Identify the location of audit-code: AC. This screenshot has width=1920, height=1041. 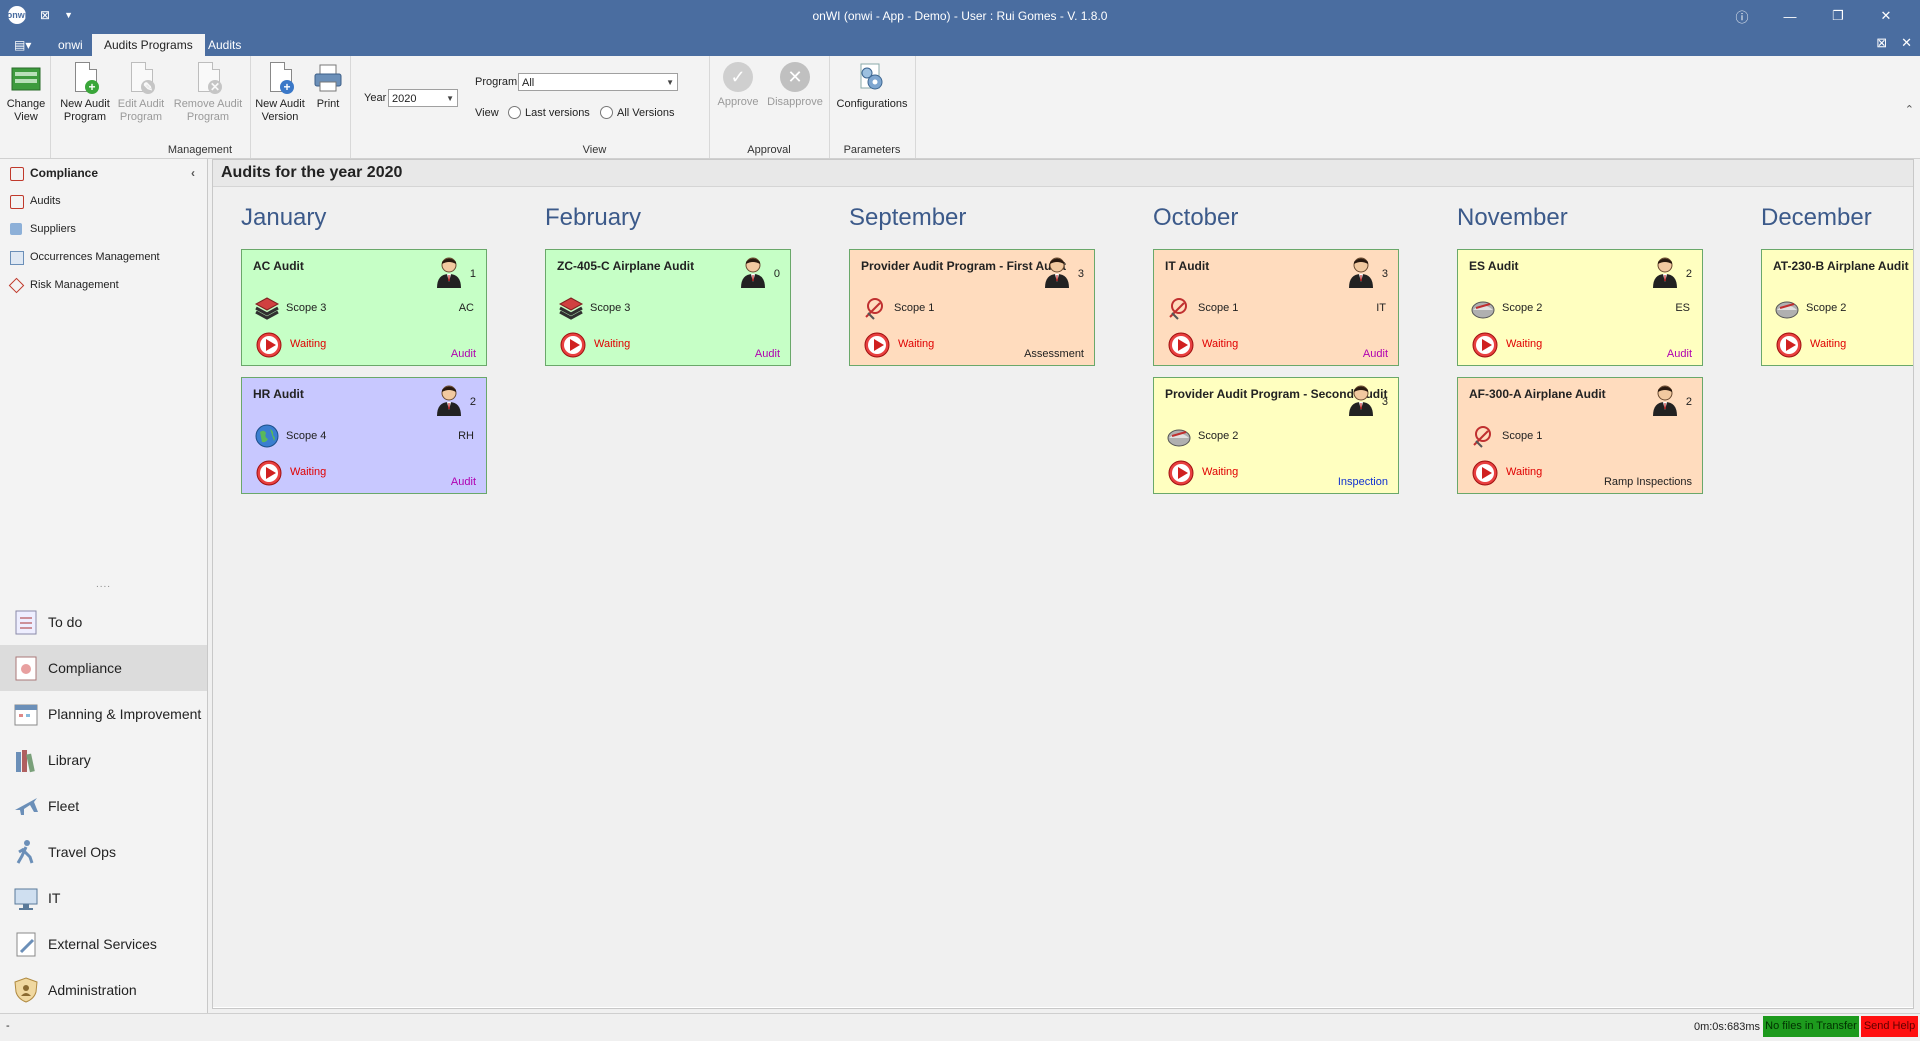
(466, 308).